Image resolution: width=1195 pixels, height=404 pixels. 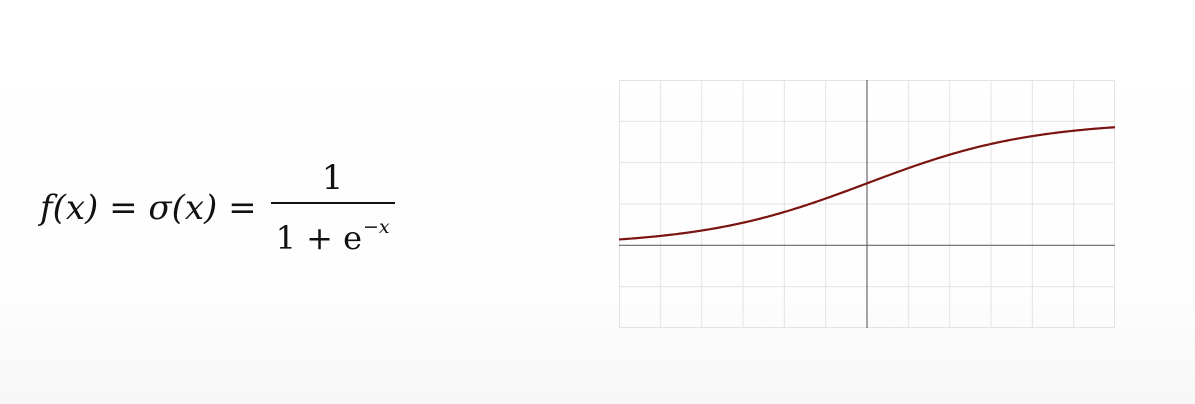 I want to click on denominator-base: 1 + e, so click(x=319, y=237).